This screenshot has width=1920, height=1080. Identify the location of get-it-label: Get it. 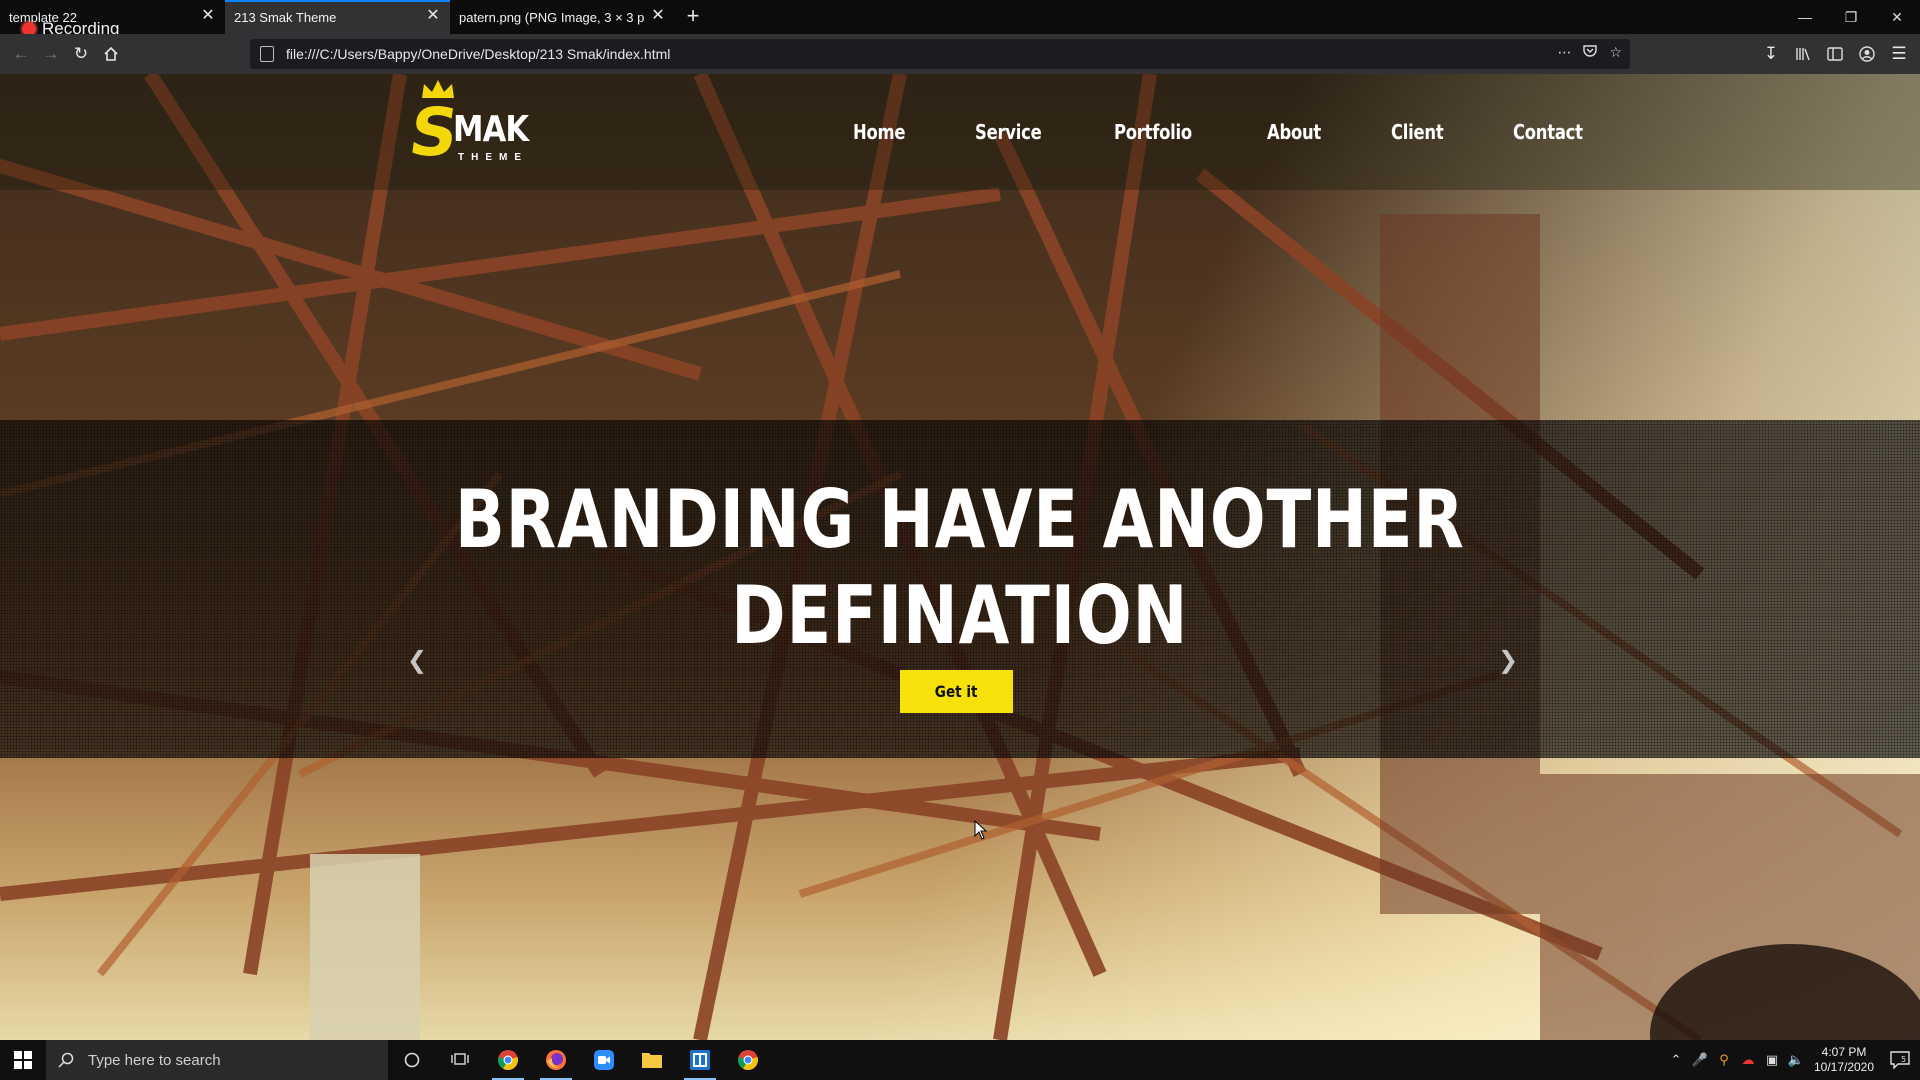
(956, 691).